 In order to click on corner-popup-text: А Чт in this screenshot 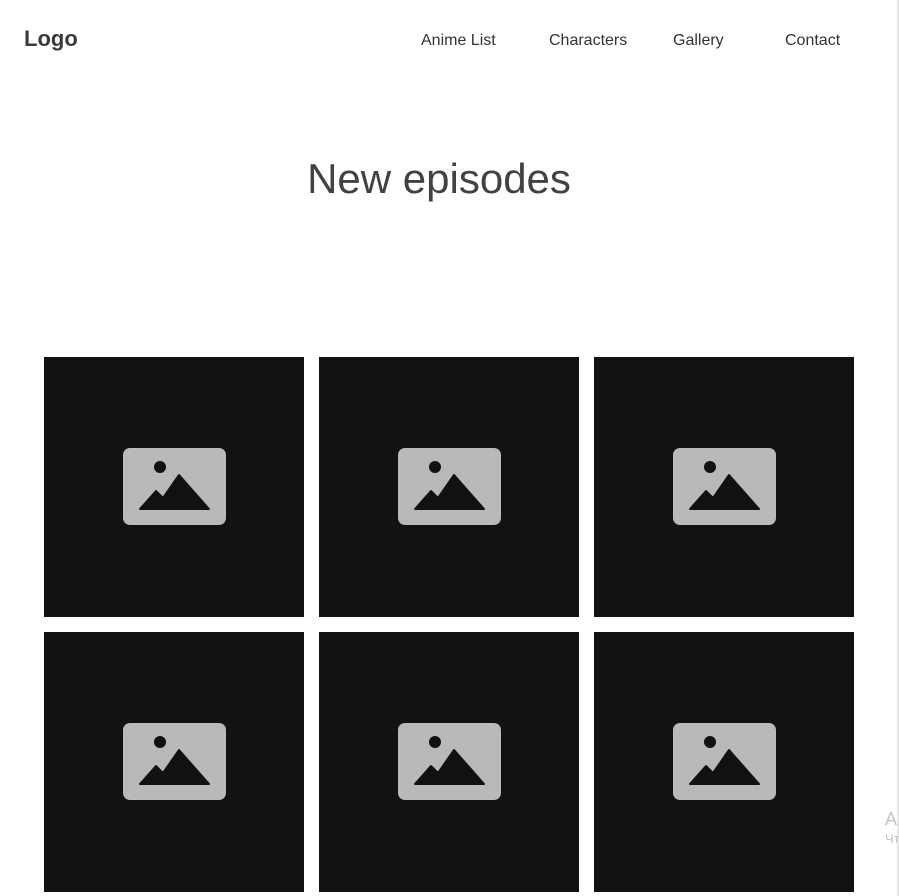, I will do `click(892, 827)`.